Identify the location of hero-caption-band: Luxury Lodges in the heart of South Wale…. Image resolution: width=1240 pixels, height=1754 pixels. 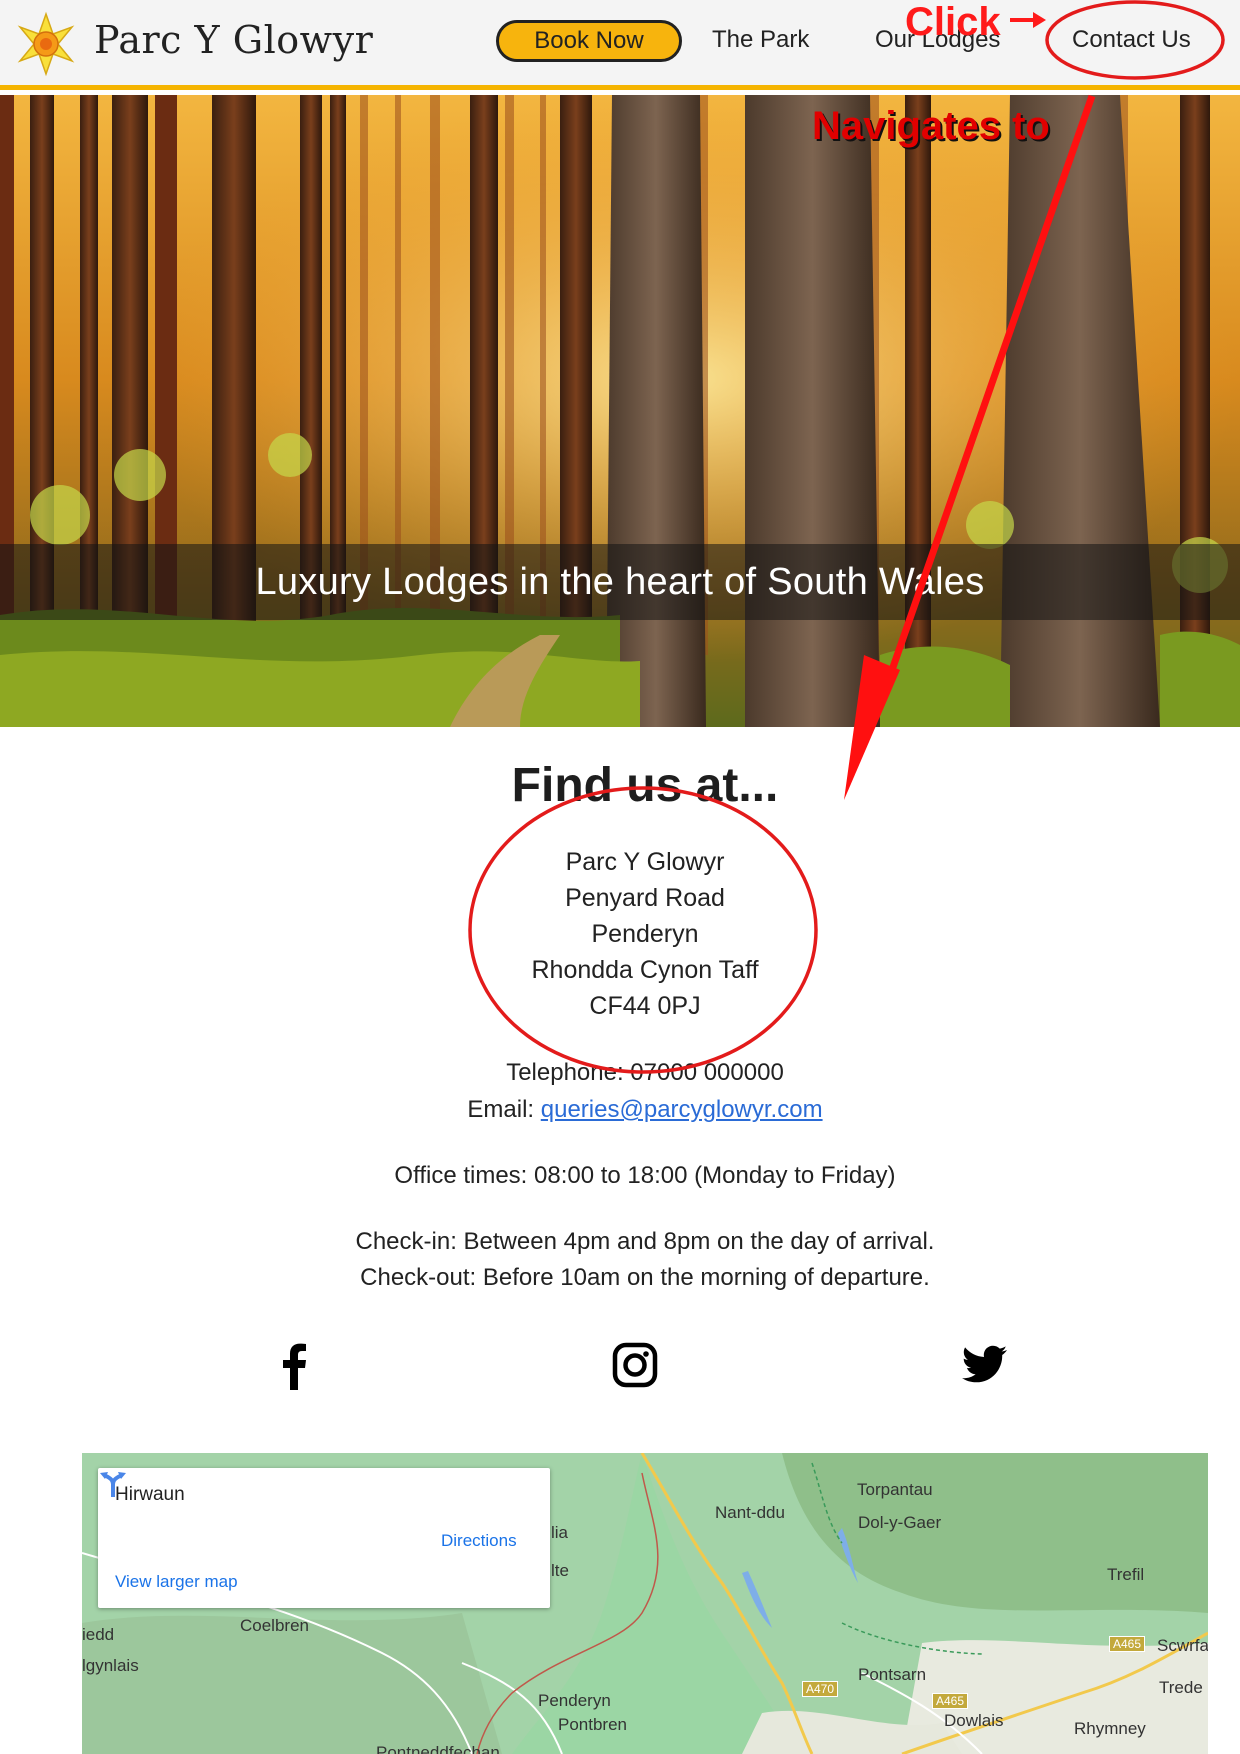
(620, 582).